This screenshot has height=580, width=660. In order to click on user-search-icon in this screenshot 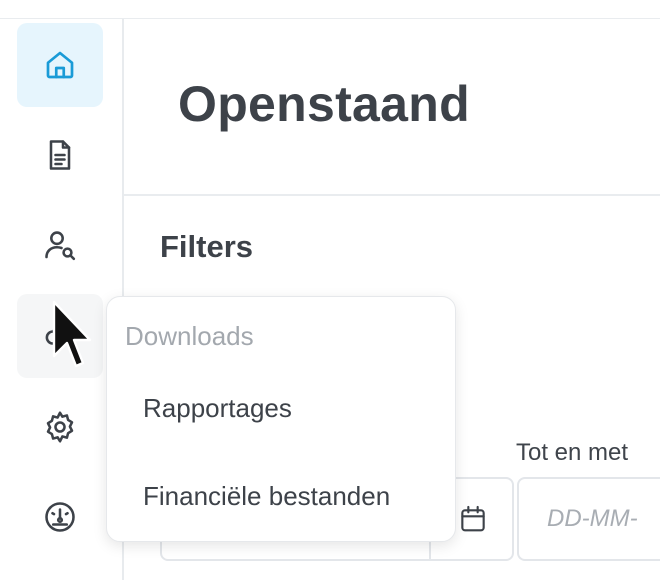, I will do `click(60, 246)`.